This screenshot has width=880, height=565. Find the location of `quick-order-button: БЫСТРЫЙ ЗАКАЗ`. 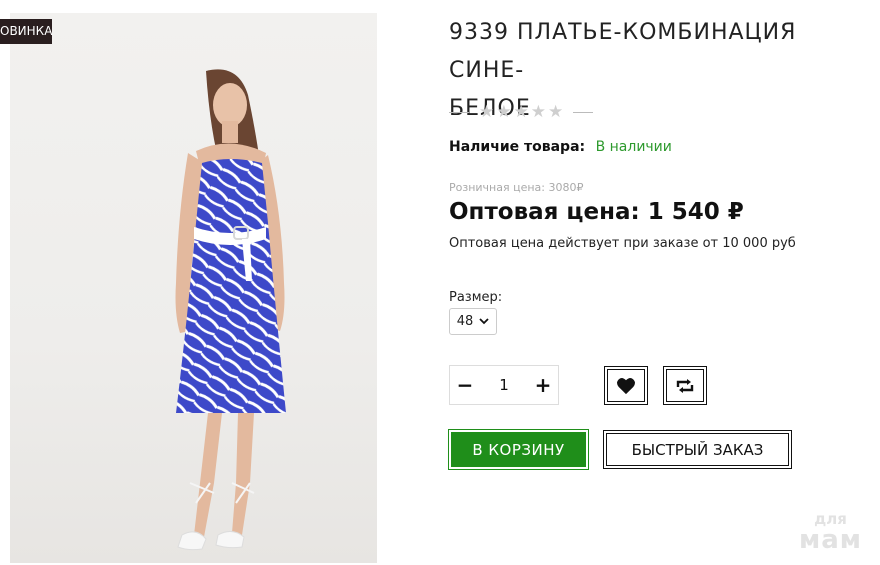

quick-order-button: БЫСТРЫЙ ЗАКАЗ is located at coordinates (697, 449).